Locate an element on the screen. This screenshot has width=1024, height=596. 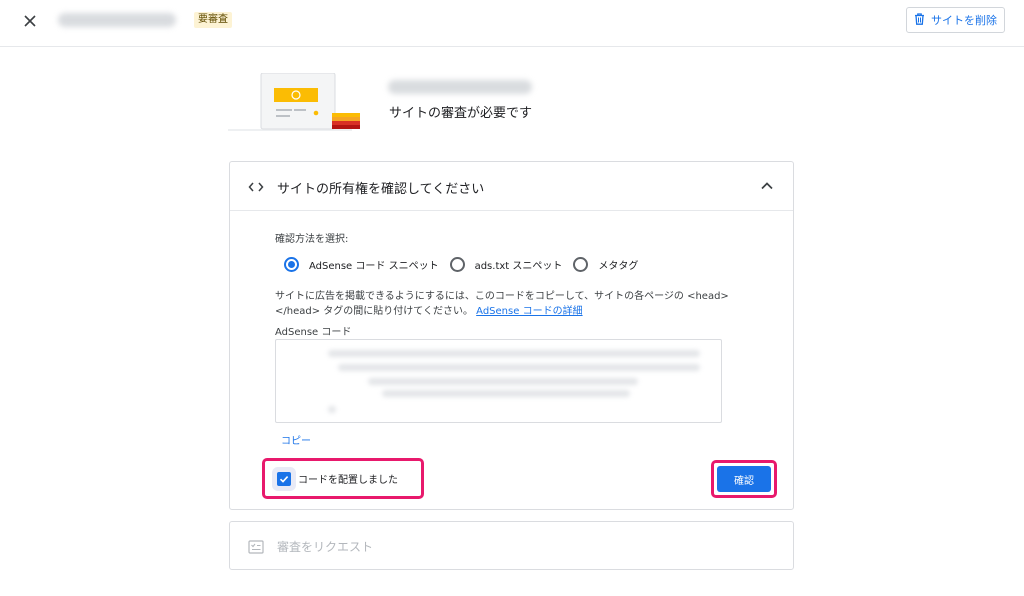
site-review-illustration is located at coordinates (298, 103).